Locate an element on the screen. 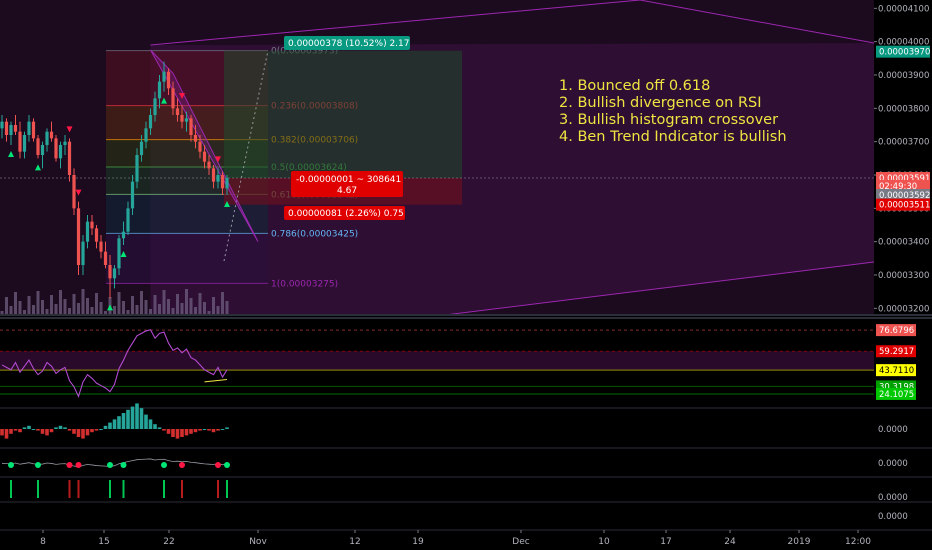 This screenshot has height=550, width=932. price-tick-label: 0.00003700 is located at coordinates (903, 143).